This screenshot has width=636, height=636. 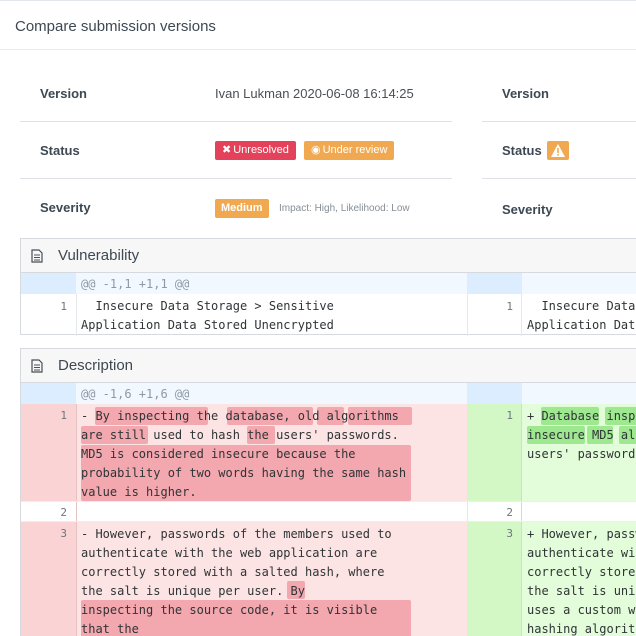 I want to click on description-header: Description, so click(x=328, y=366).